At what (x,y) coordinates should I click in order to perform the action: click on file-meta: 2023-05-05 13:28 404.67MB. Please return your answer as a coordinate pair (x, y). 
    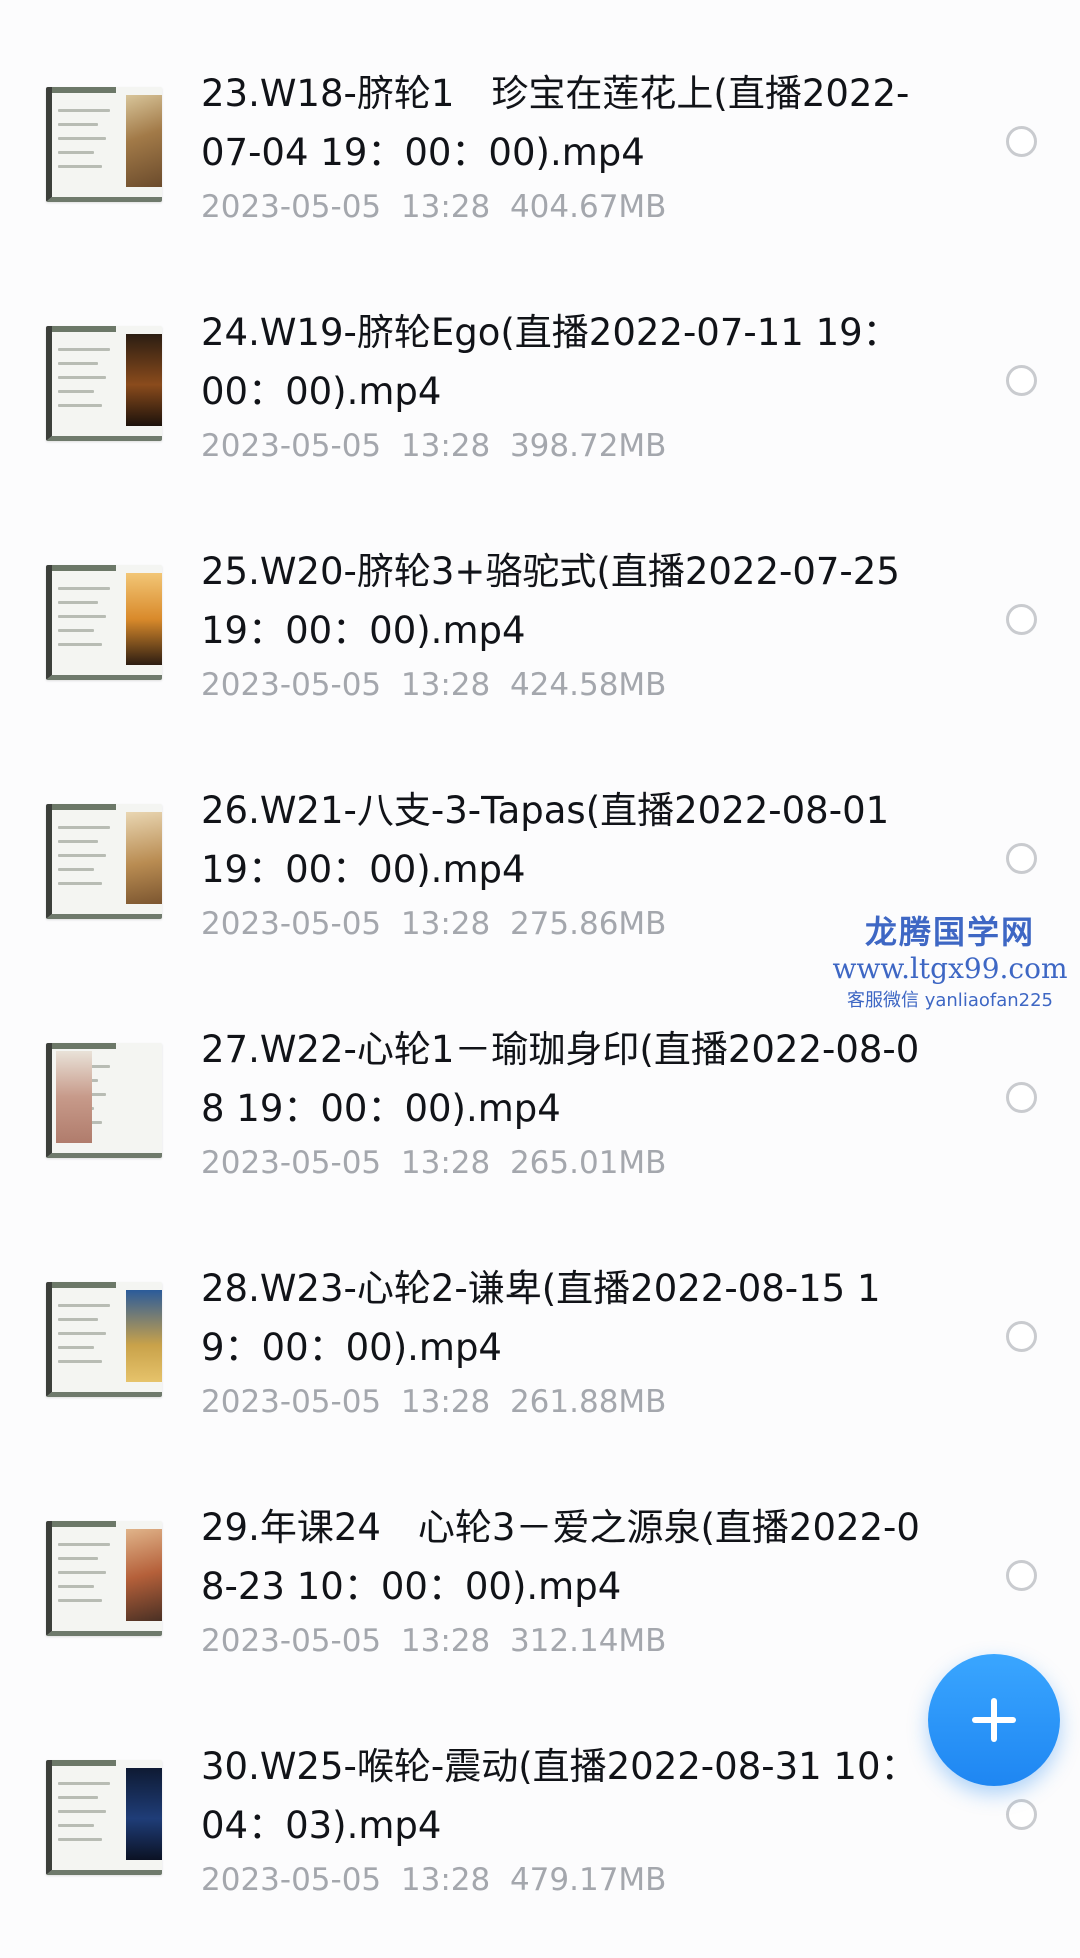
    Looking at the image, I should click on (433, 207).